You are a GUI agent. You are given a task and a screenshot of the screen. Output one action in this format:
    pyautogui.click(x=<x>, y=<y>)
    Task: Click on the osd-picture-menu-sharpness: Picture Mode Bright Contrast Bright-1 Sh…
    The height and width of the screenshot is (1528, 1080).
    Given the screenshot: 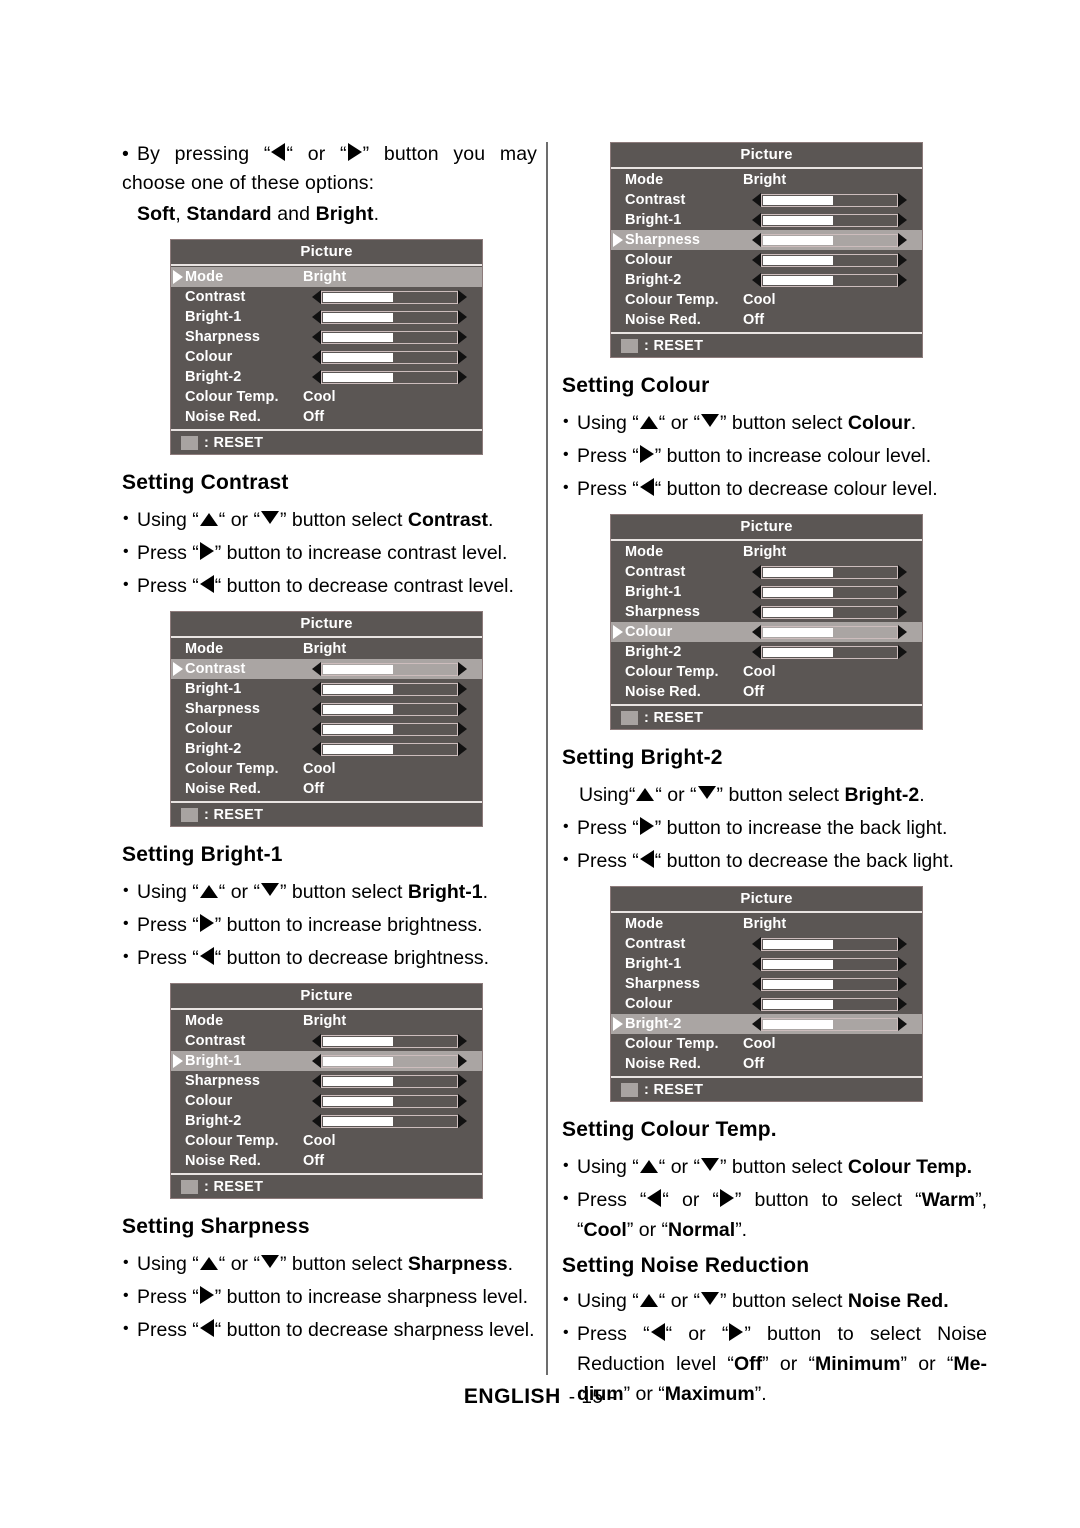 What is the action you would take?
    pyautogui.click(x=766, y=250)
    